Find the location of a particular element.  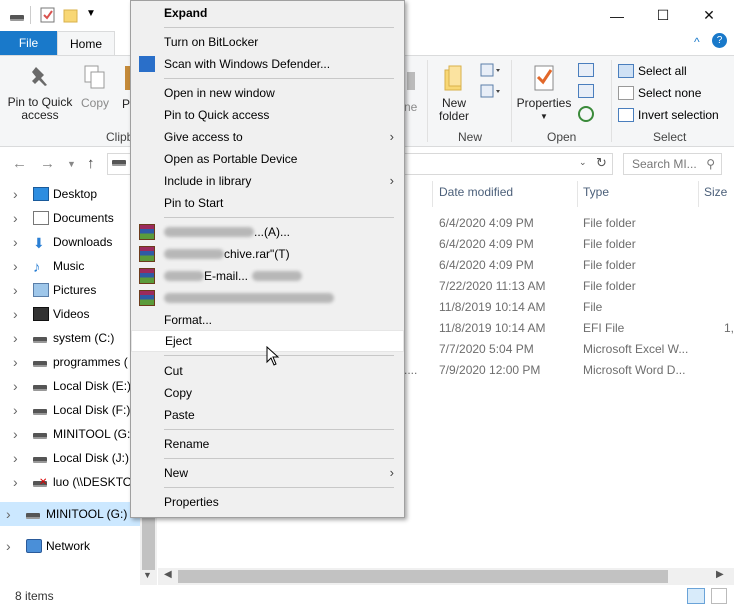

menu-item-properties: Properties is located at coordinates (267, 502).